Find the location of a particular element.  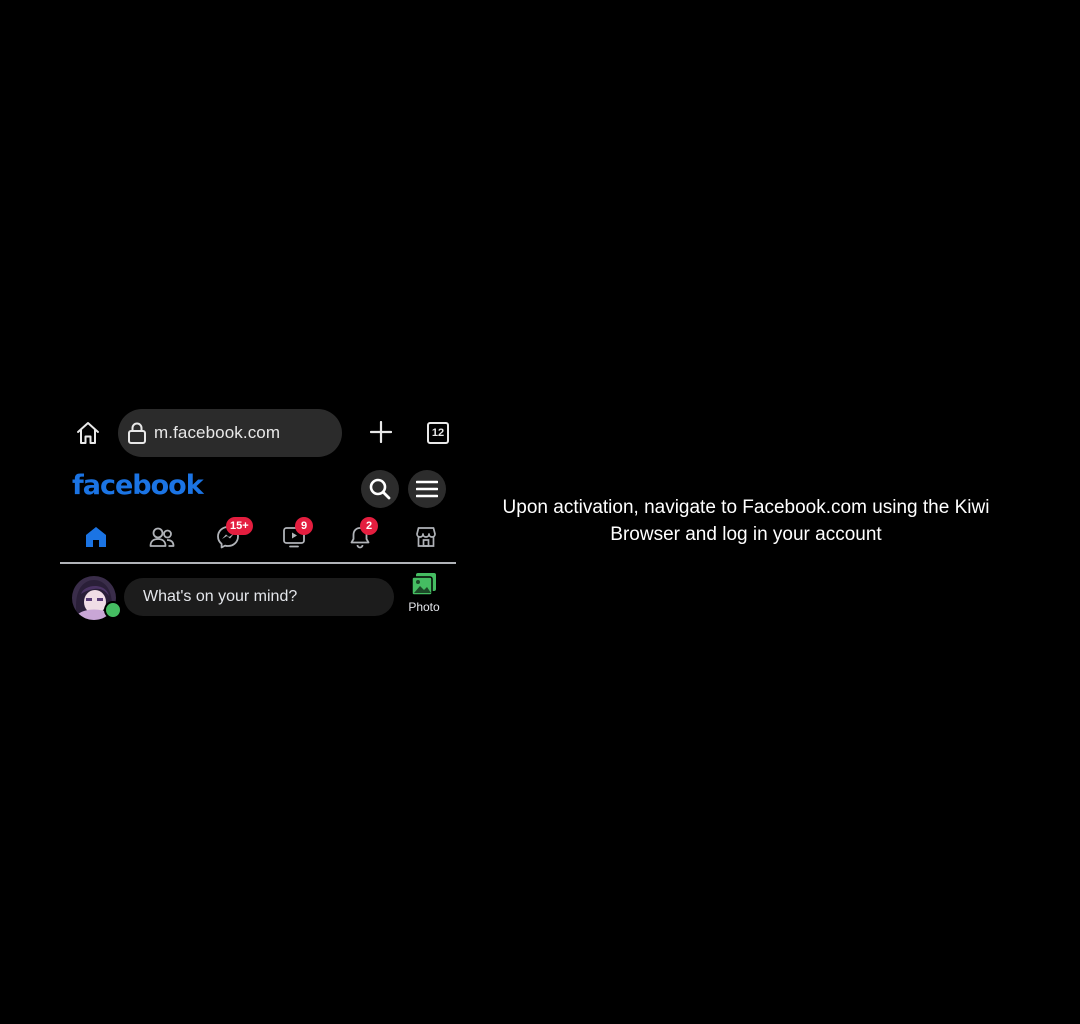

friends-icon is located at coordinates (162, 537).